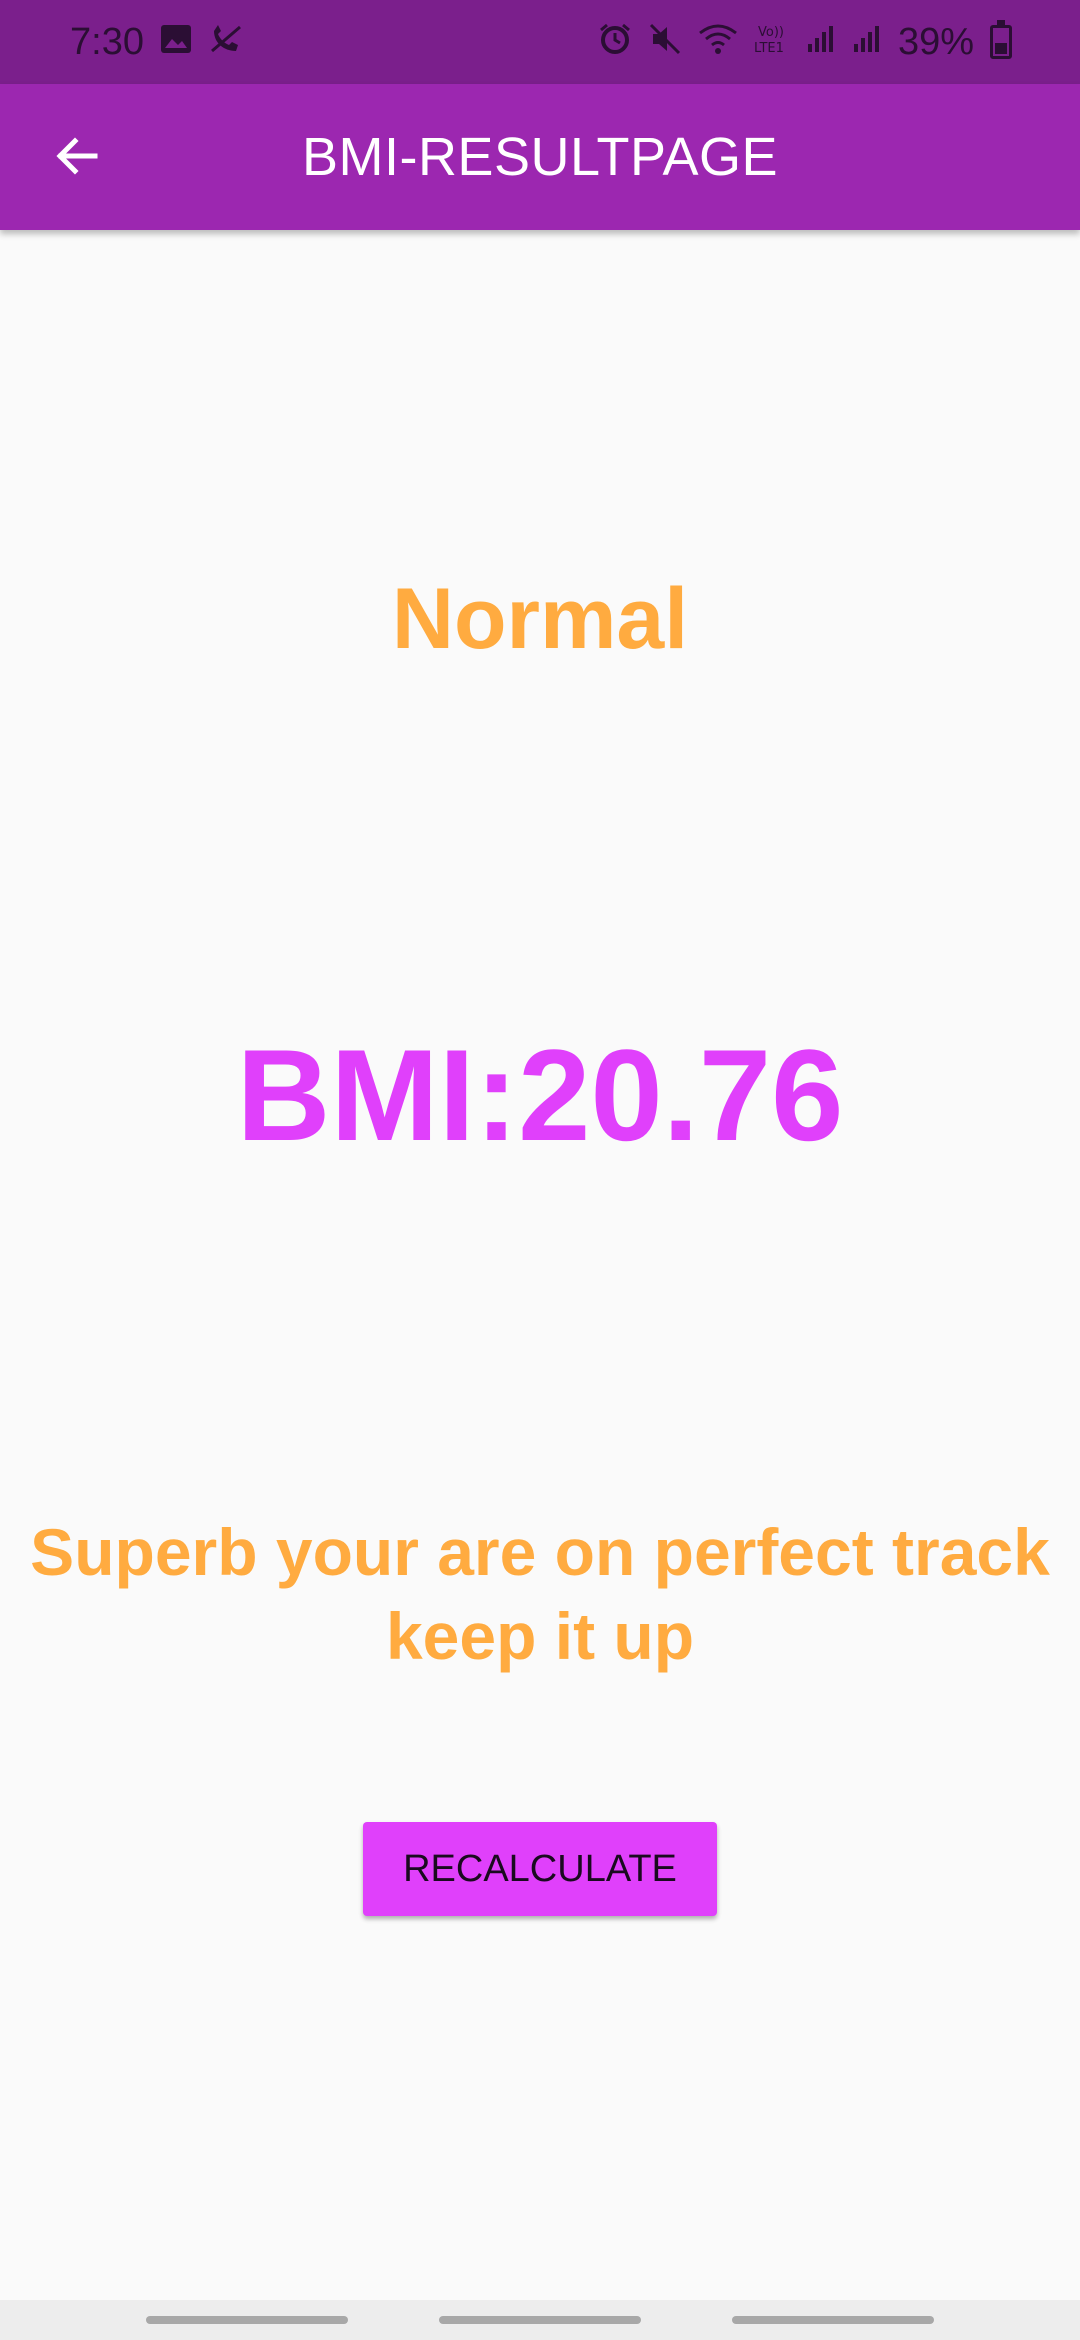 This screenshot has width=1080, height=2340. I want to click on status-bar: 7:30 Vo)) LTE1 39%, so click(540, 42).